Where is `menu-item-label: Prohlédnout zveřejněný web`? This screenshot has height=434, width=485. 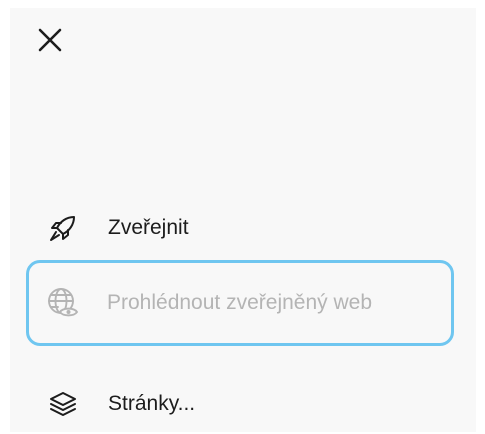
menu-item-label: Prohlédnout zveřejněný web is located at coordinates (240, 302).